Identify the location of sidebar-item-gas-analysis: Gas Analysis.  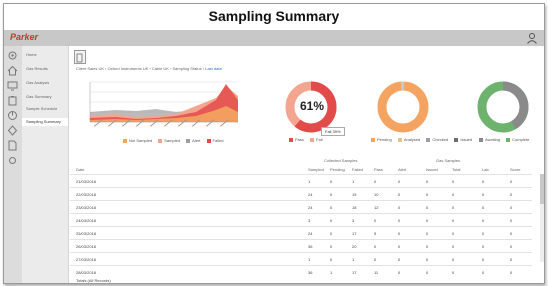
(46, 82).